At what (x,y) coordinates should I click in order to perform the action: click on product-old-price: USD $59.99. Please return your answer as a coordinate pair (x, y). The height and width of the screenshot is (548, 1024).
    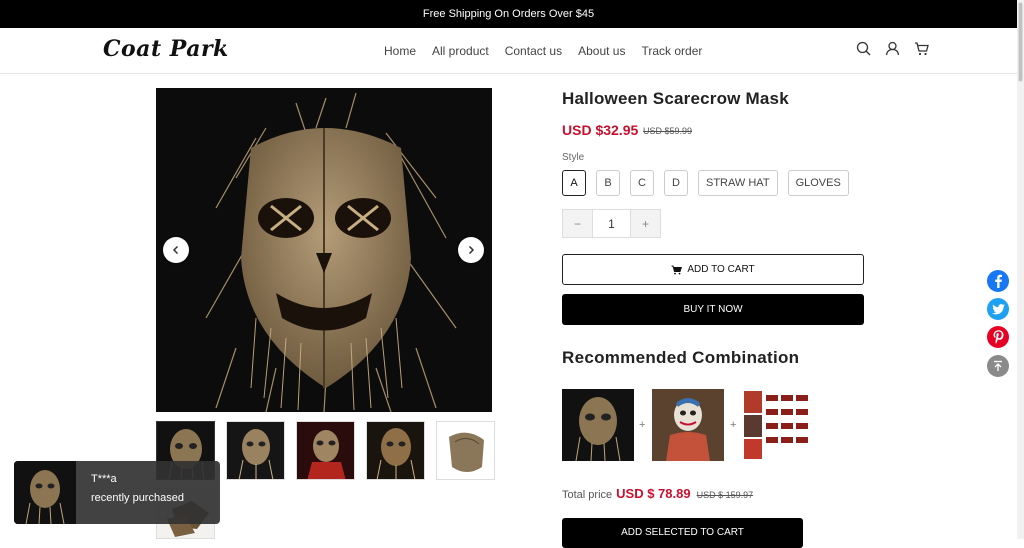
    Looking at the image, I should click on (668, 131).